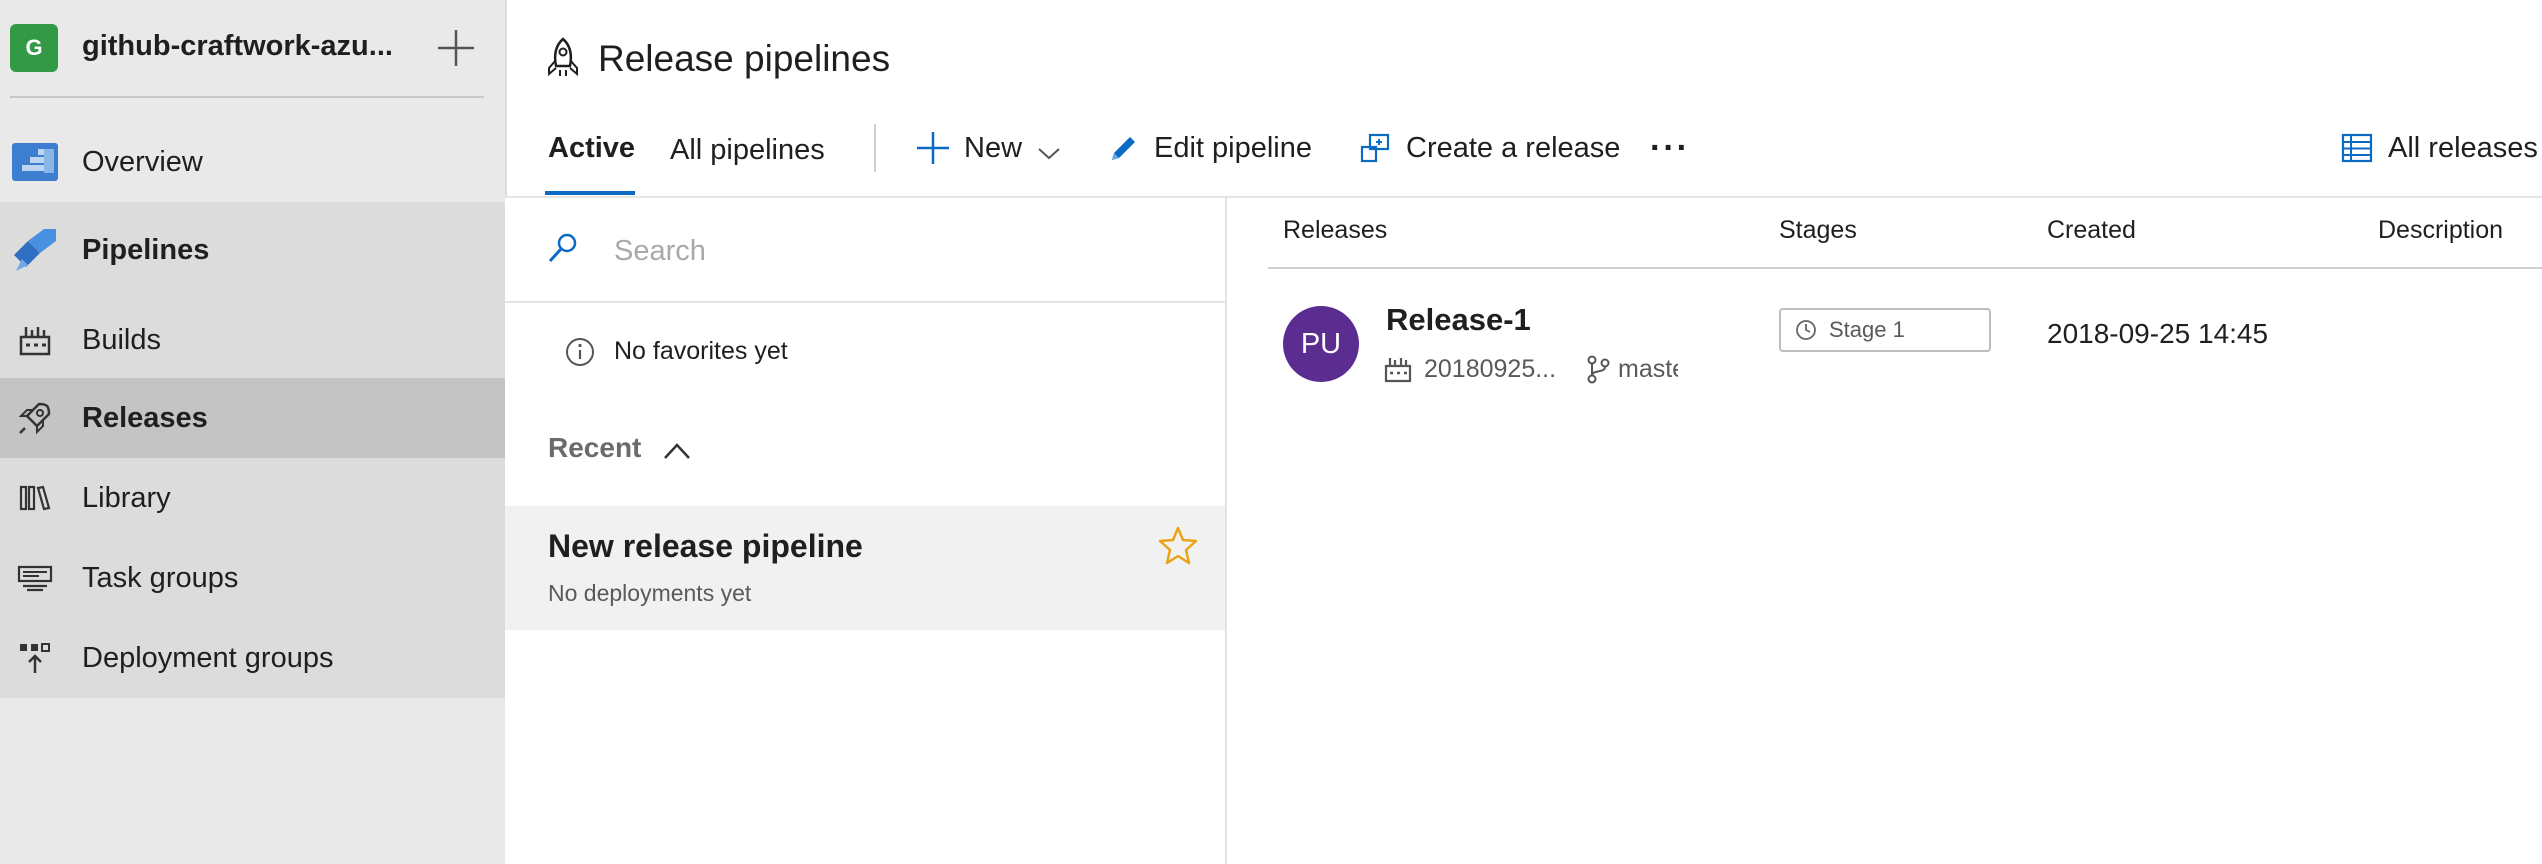 The image size is (2542, 864). What do you see at coordinates (456, 48) in the screenshot?
I see `add-project-icon` at bounding box center [456, 48].